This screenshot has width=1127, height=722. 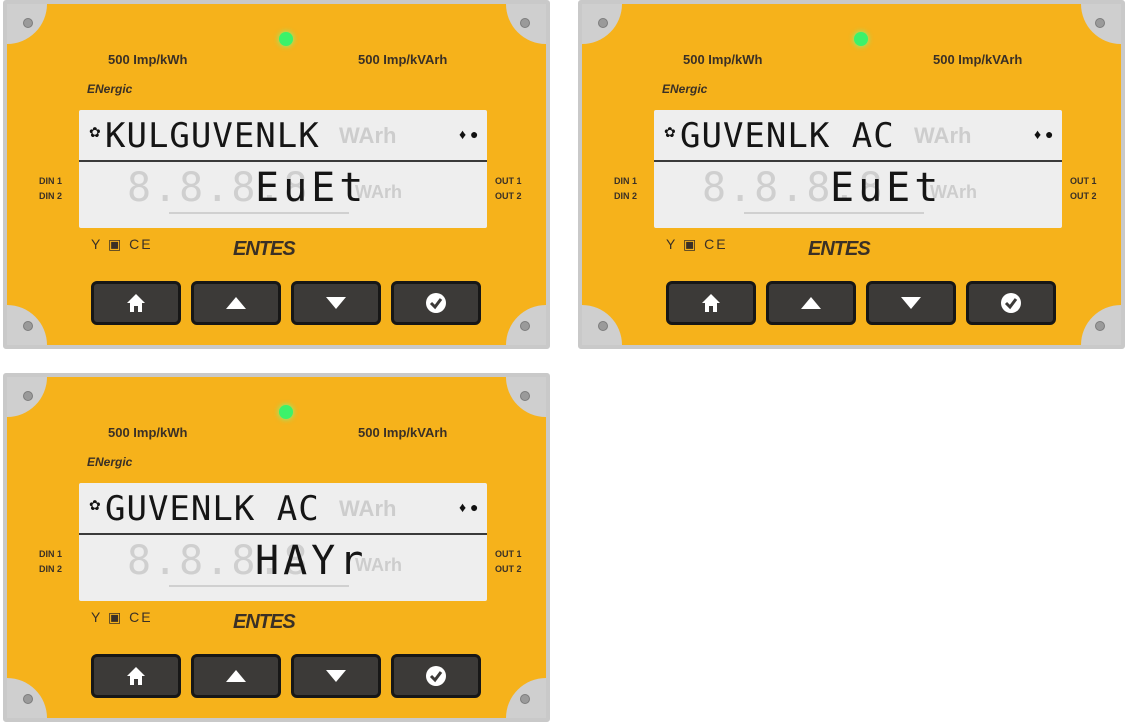 I want to click on lcd-display: ✿ KULGUVENLK WArh ♦ ● 8.8.8.8 EuEt WArh, so click(x=283, y=169).